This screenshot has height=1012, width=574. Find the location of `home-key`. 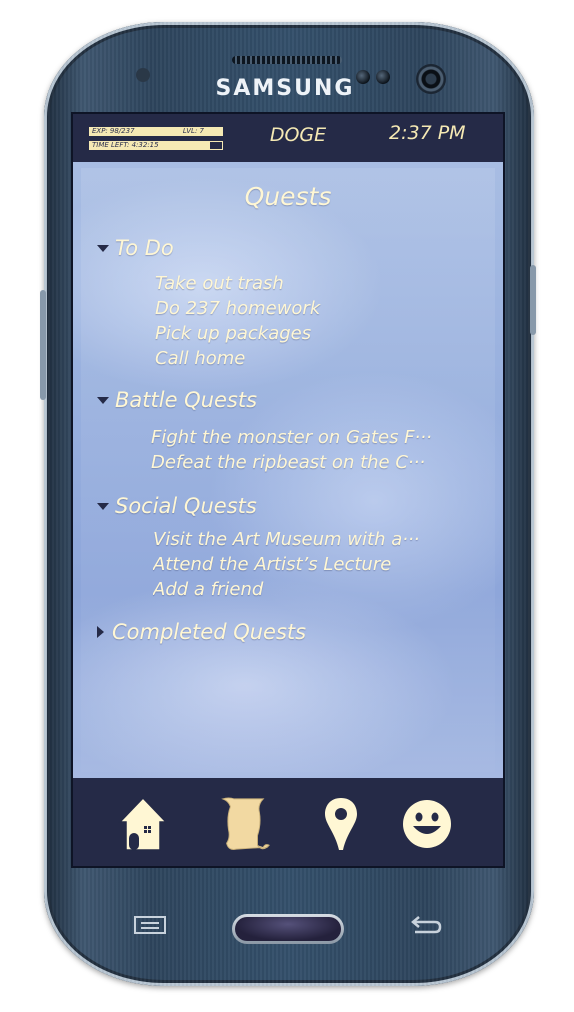

home-key is located at coordinates (288, 929).